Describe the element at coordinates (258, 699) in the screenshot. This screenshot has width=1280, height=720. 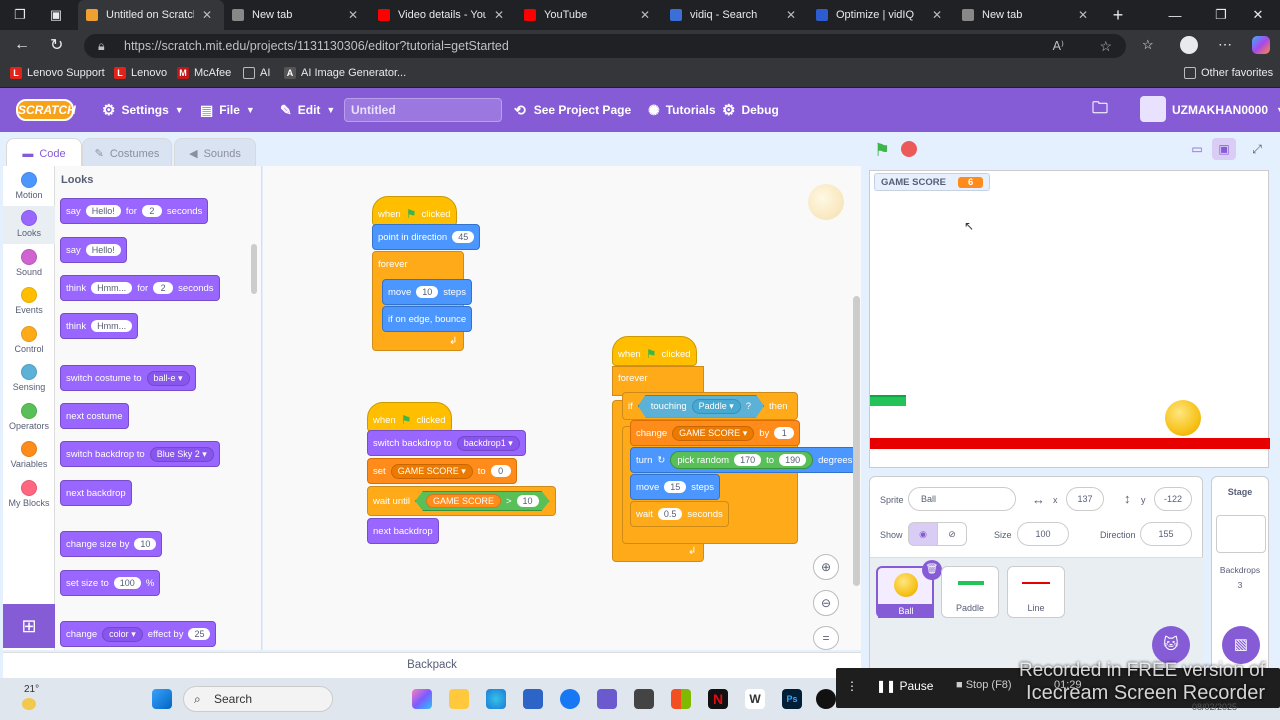
I see `taskbar-search: ⌕ Search` at that location.